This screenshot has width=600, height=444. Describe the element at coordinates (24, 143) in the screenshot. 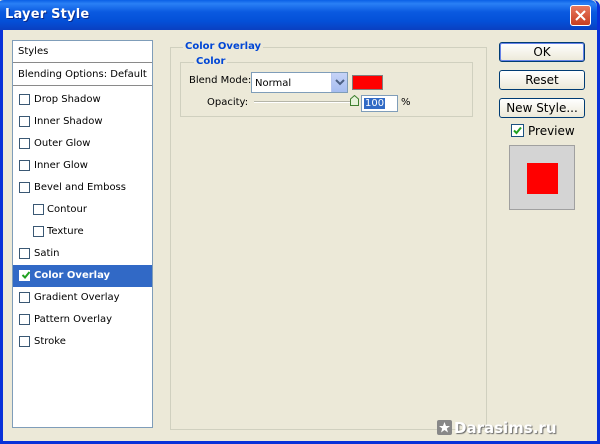

I see `outer-glow-checkbox` at that location.